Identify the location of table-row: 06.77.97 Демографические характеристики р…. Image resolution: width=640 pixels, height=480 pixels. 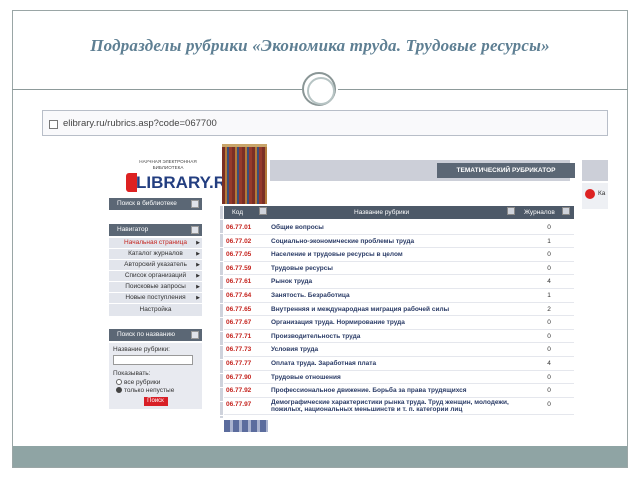
(399, 406).